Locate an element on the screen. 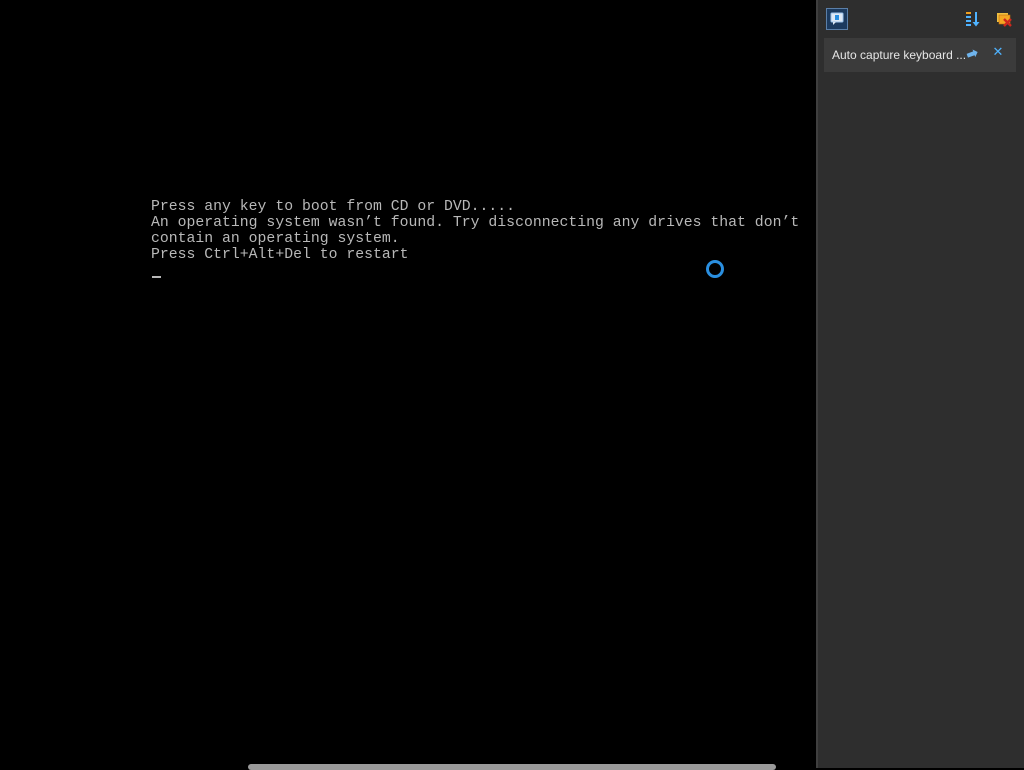  pin-button is located at coordinates (972, 54).